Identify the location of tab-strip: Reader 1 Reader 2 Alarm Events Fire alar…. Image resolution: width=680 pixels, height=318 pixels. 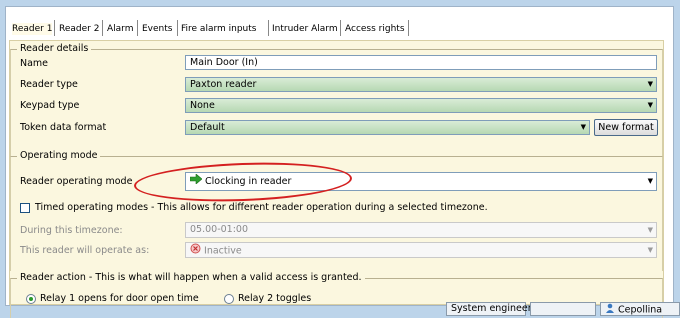
(339, 21).